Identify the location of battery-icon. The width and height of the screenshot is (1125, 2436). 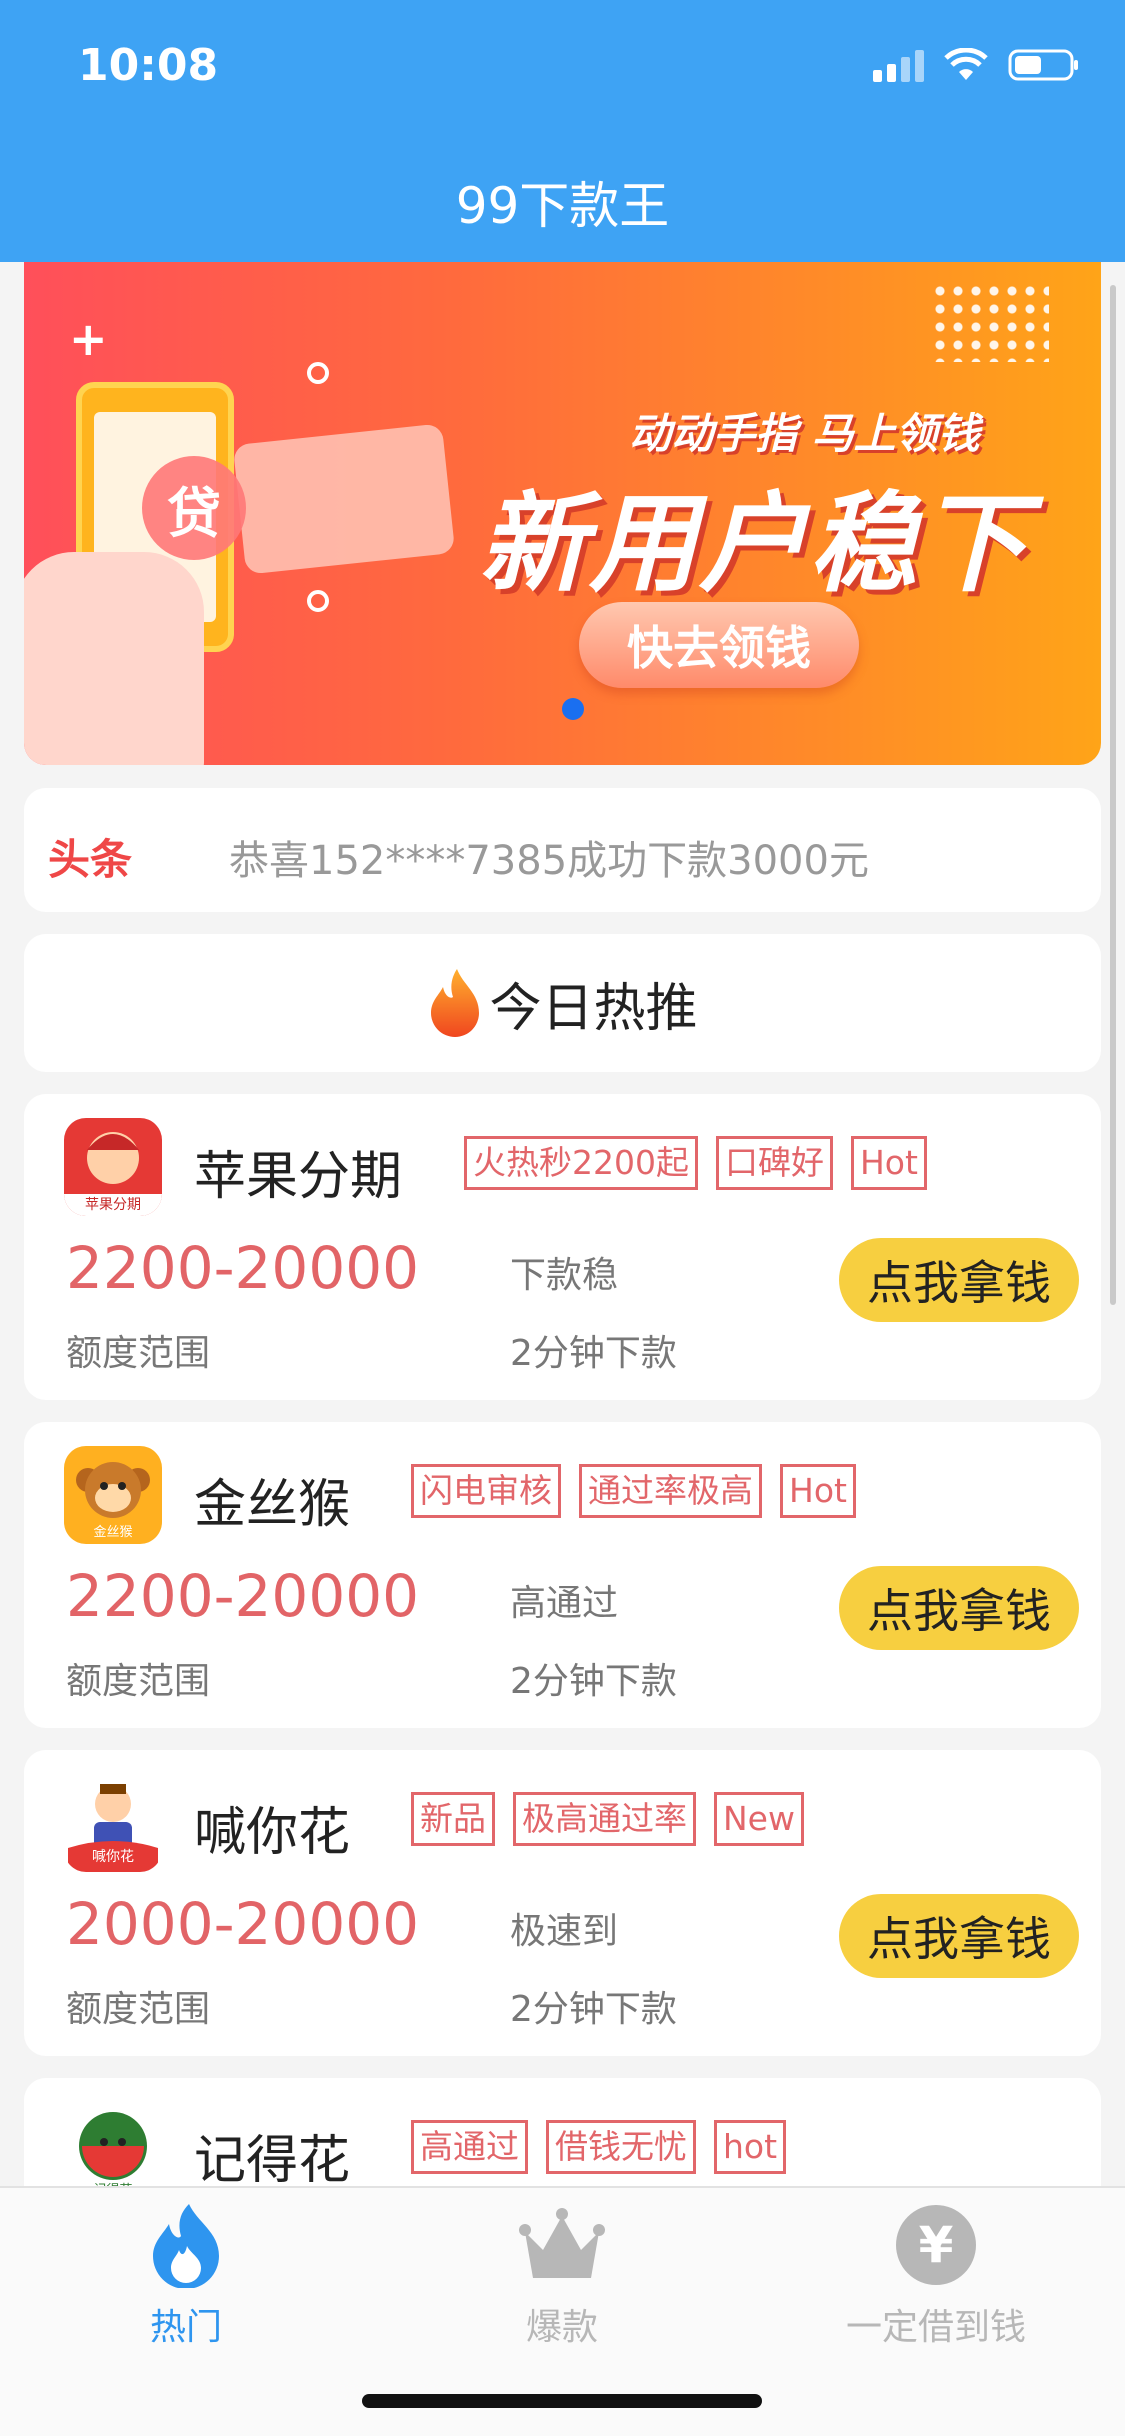
(1044, 65).